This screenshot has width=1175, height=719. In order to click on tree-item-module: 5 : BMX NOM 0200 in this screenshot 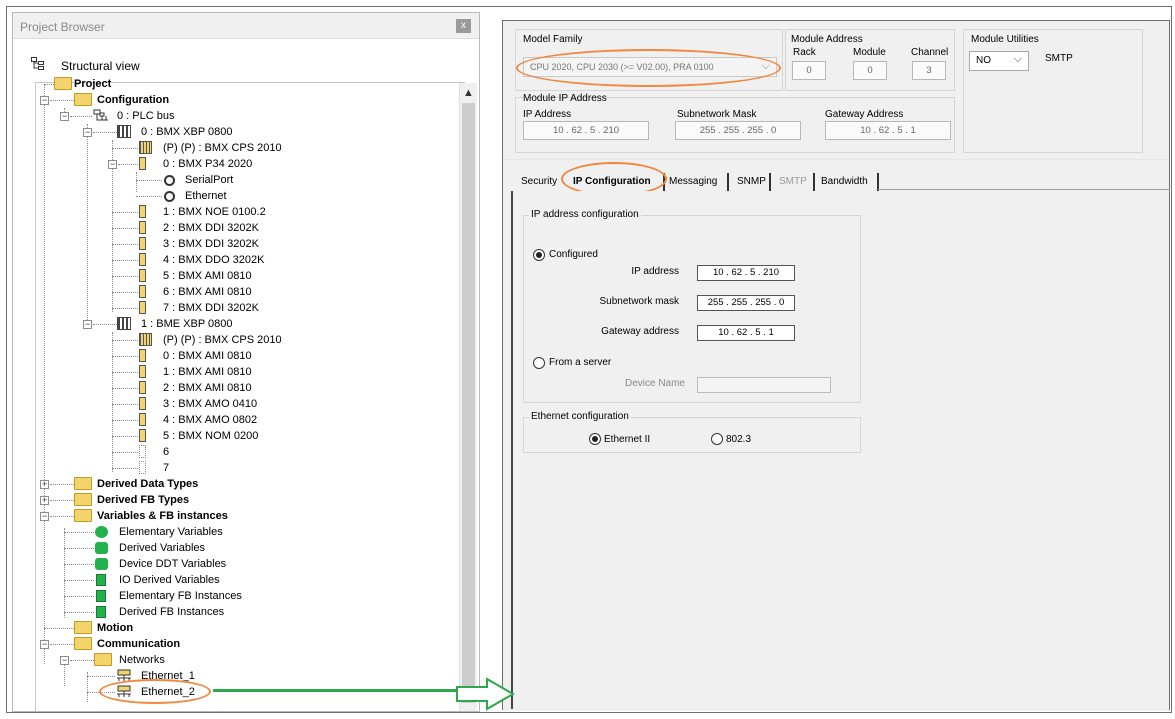, I will do `click(233, 436)`.